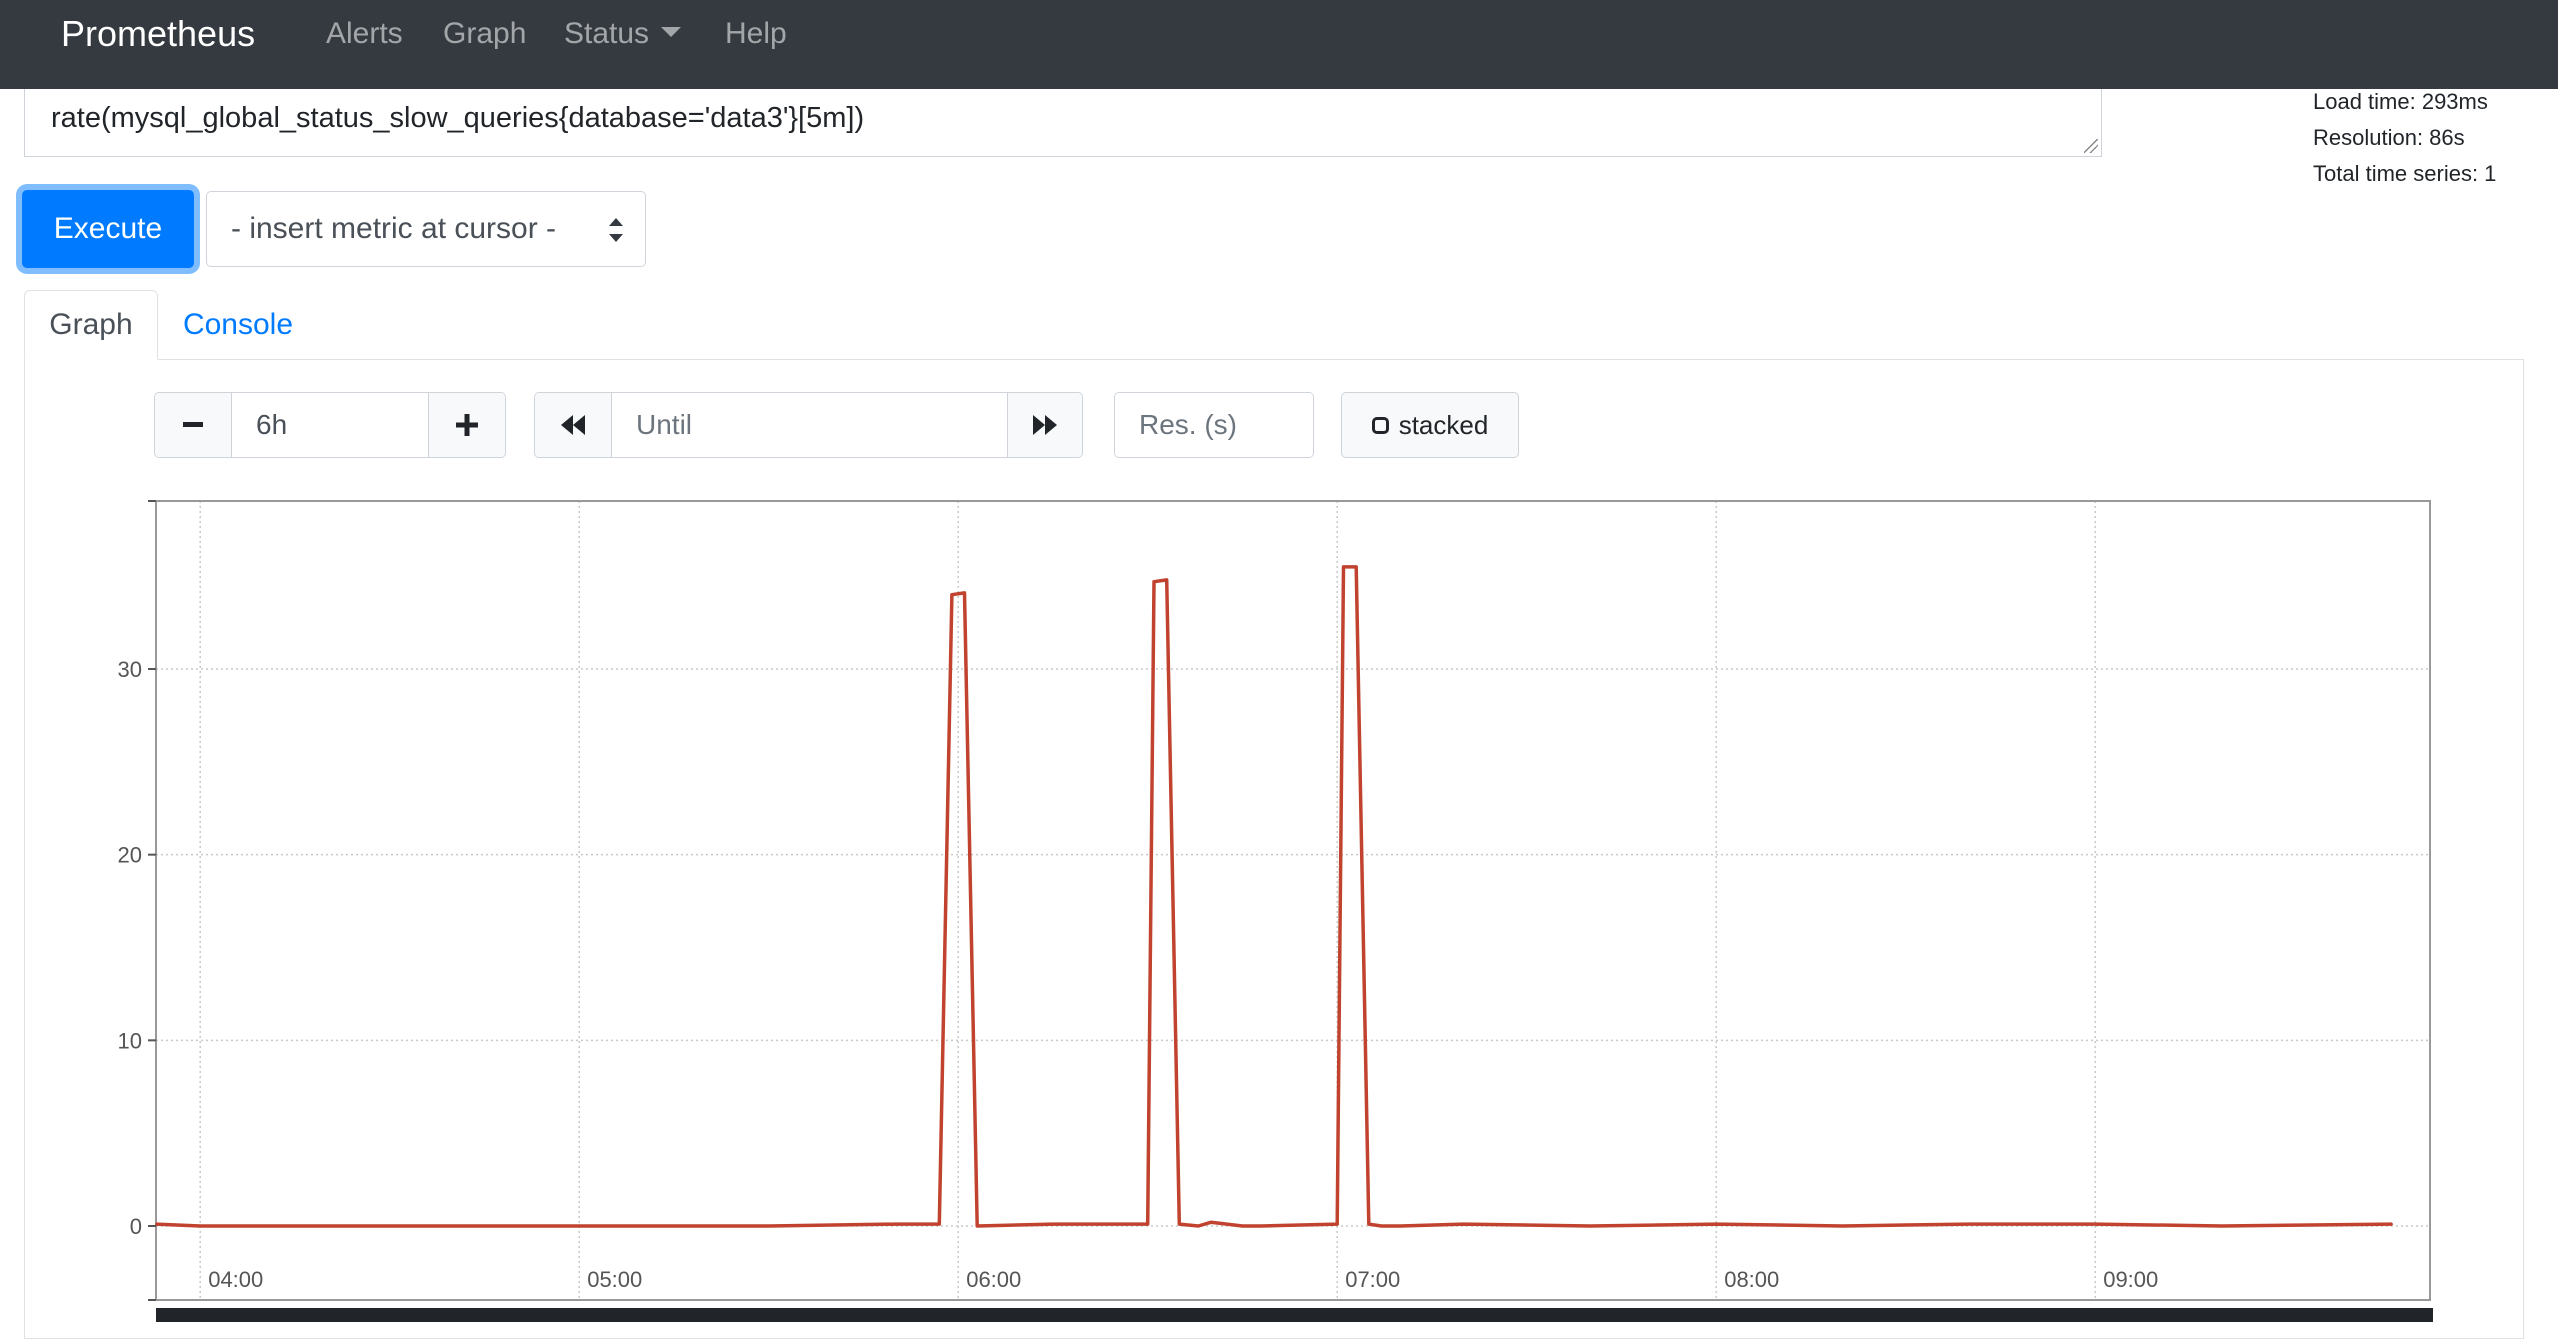  Describe the element at coordinates (1372, 1279) in the screenshot. I see `x-tick-label: 07:00` at that location.